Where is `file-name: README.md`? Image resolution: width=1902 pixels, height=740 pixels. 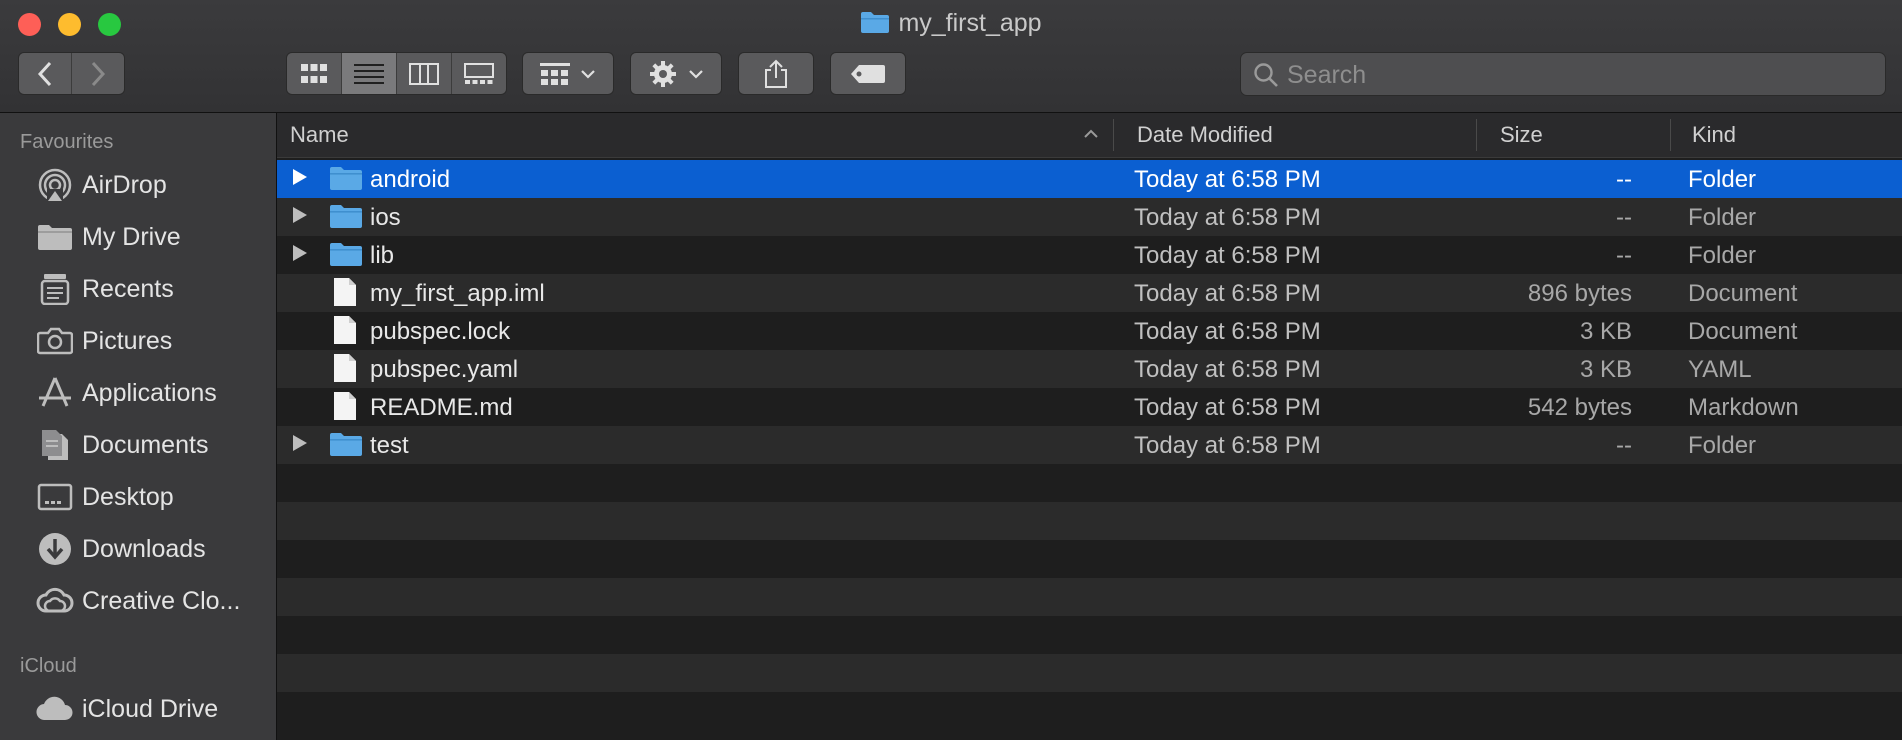 file-name: README.md is located at coordinates (441, 407).